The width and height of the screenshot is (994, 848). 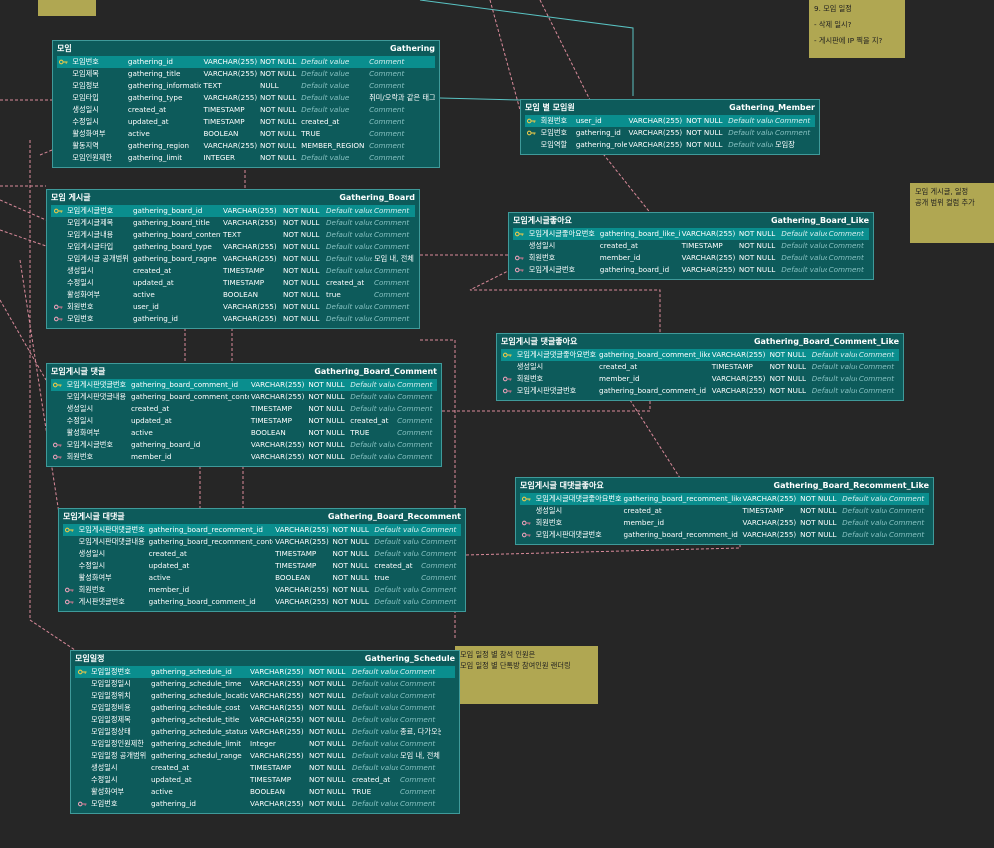 I want to click on column-name: gathering_board_recomment_contents, so click(x=210, y=541).